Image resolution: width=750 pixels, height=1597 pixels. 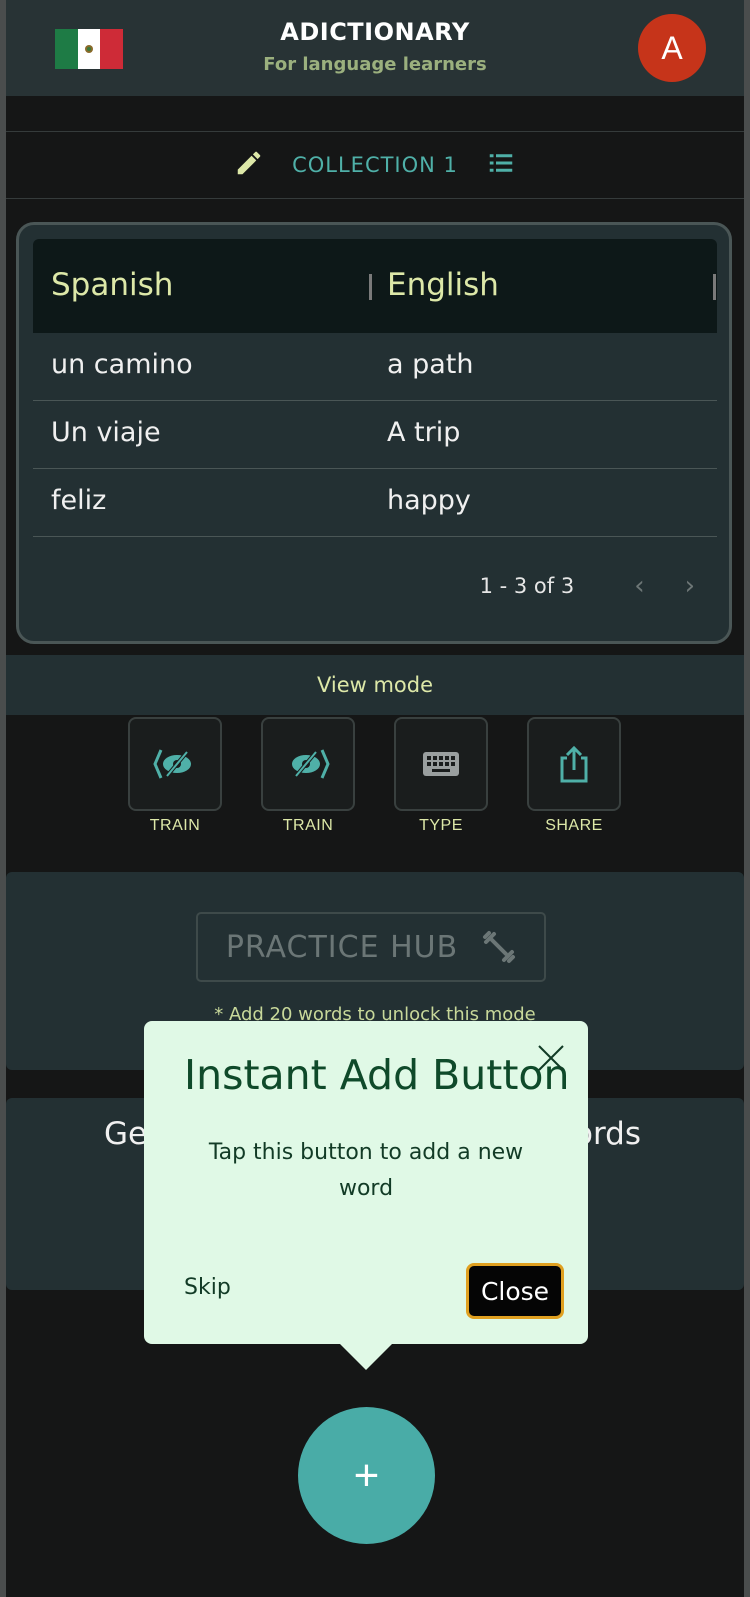 I want to click on plus-icon: +, so click(x=366, y=1475).